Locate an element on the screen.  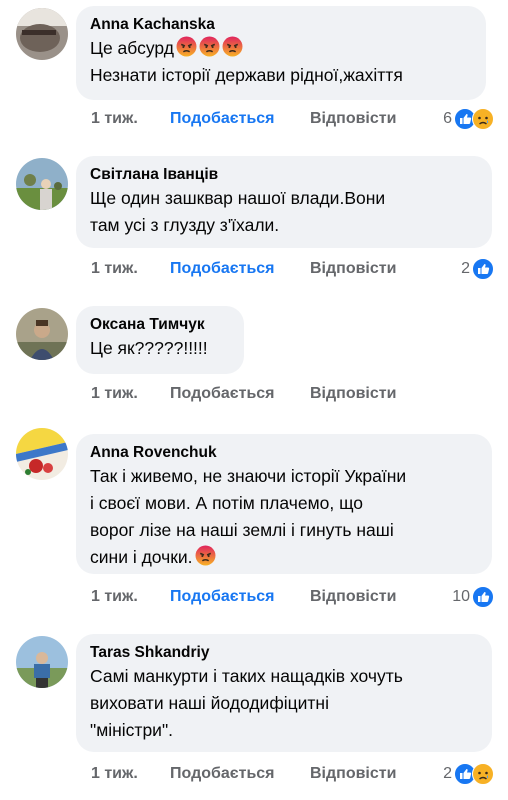
comment-line: Це абсурд is located at coordinates (132, 48).